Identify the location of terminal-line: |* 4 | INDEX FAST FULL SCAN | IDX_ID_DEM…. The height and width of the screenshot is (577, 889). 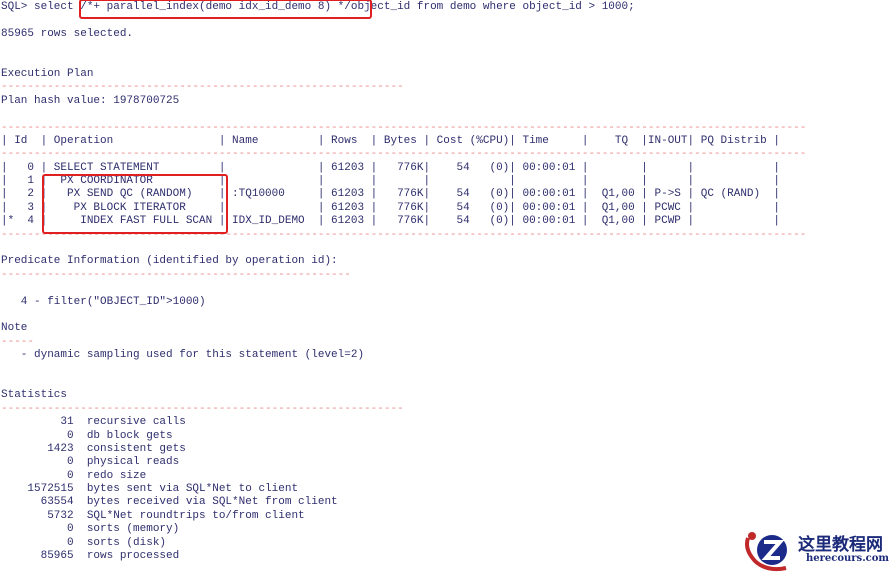
(390, 221).